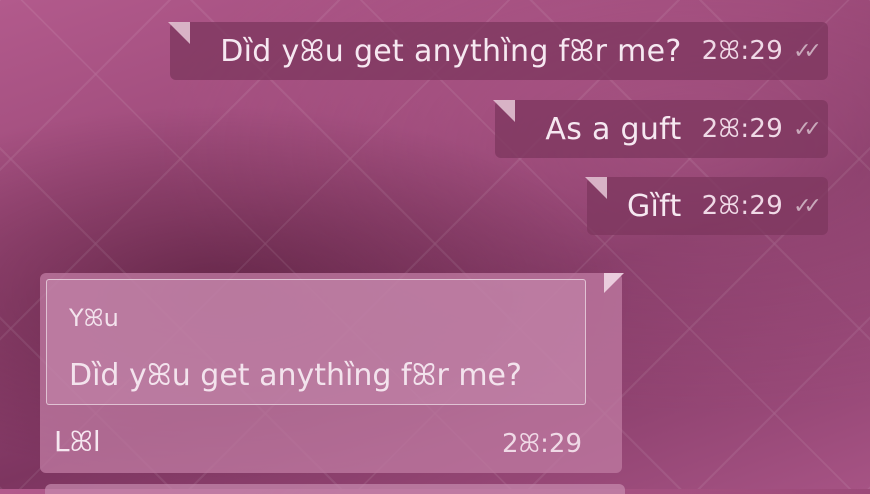  What do you see at coordinates (77, 441) in the screenshot?
I see `message-text: Lꕤl` at bounding box center [77, 441].